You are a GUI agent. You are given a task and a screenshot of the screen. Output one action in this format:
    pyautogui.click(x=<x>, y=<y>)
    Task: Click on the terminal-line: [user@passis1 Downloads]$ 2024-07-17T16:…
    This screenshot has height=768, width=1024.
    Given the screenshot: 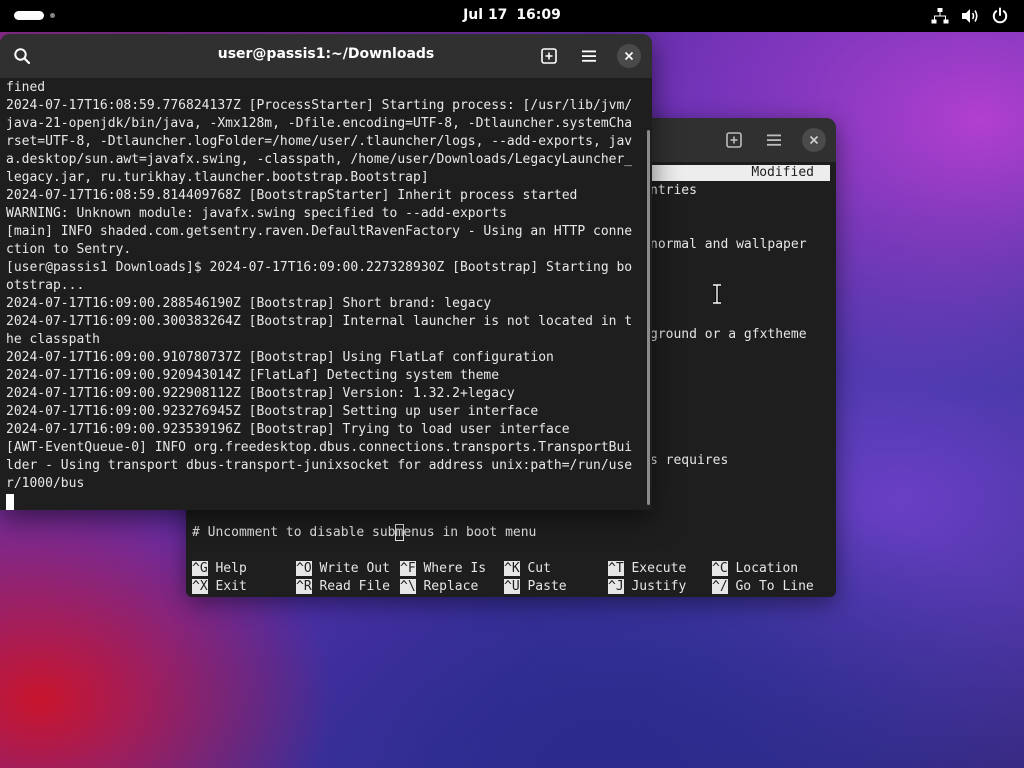 What is the action you would take?
    pyautogui.click(x=319, y=267)
    